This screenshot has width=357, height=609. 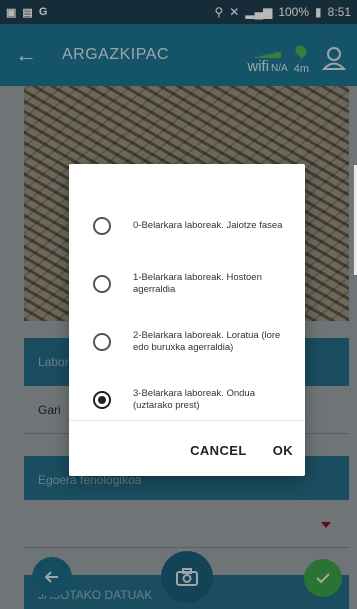 I want to click on option-label: 0-Belarkara laboreak. Jaiotze fasea, so click(x=208, y=226).